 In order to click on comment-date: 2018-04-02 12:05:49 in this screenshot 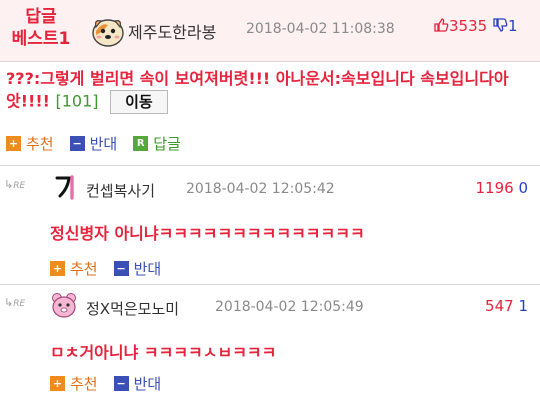, I will do `click(289, 307)`.